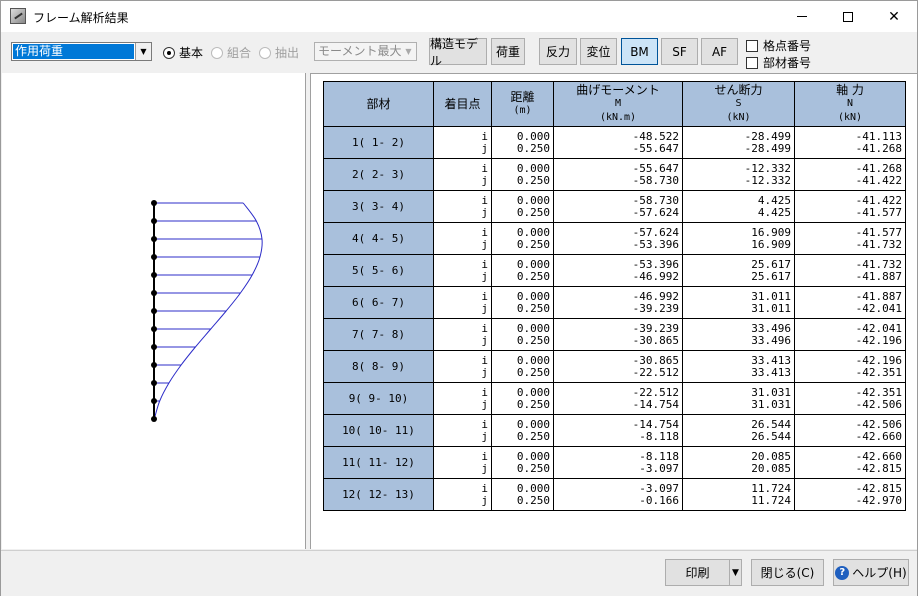  I want to click on axial-cell: -41.422 -41.577, so click(850, 206).